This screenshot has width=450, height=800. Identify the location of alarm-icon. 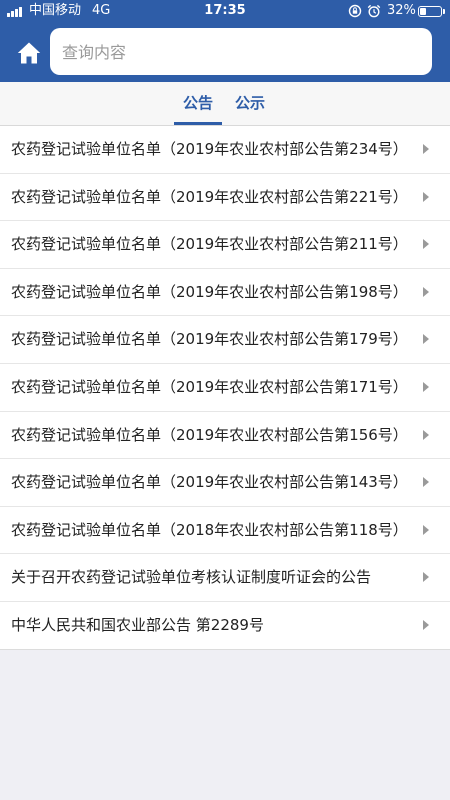
(374, 11).